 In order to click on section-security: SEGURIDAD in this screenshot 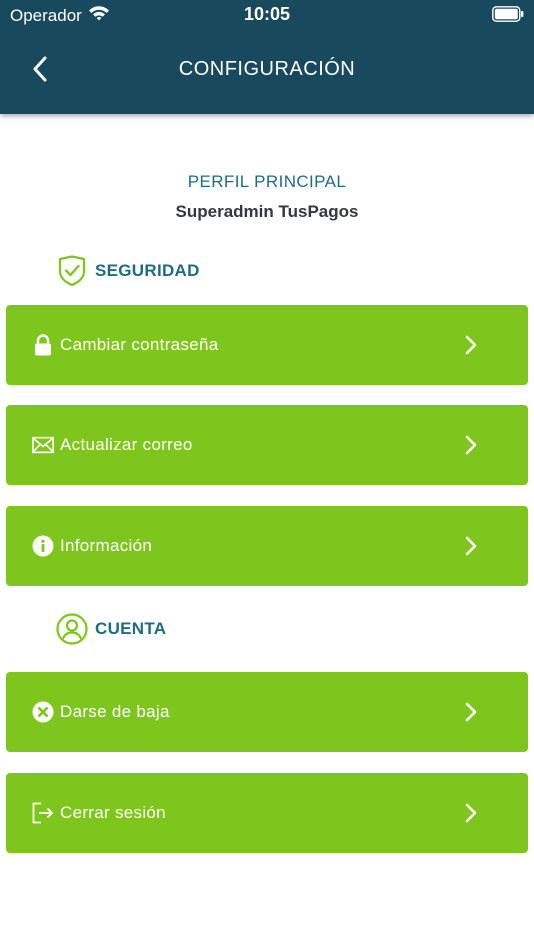, I will do `click(128, 271)`.